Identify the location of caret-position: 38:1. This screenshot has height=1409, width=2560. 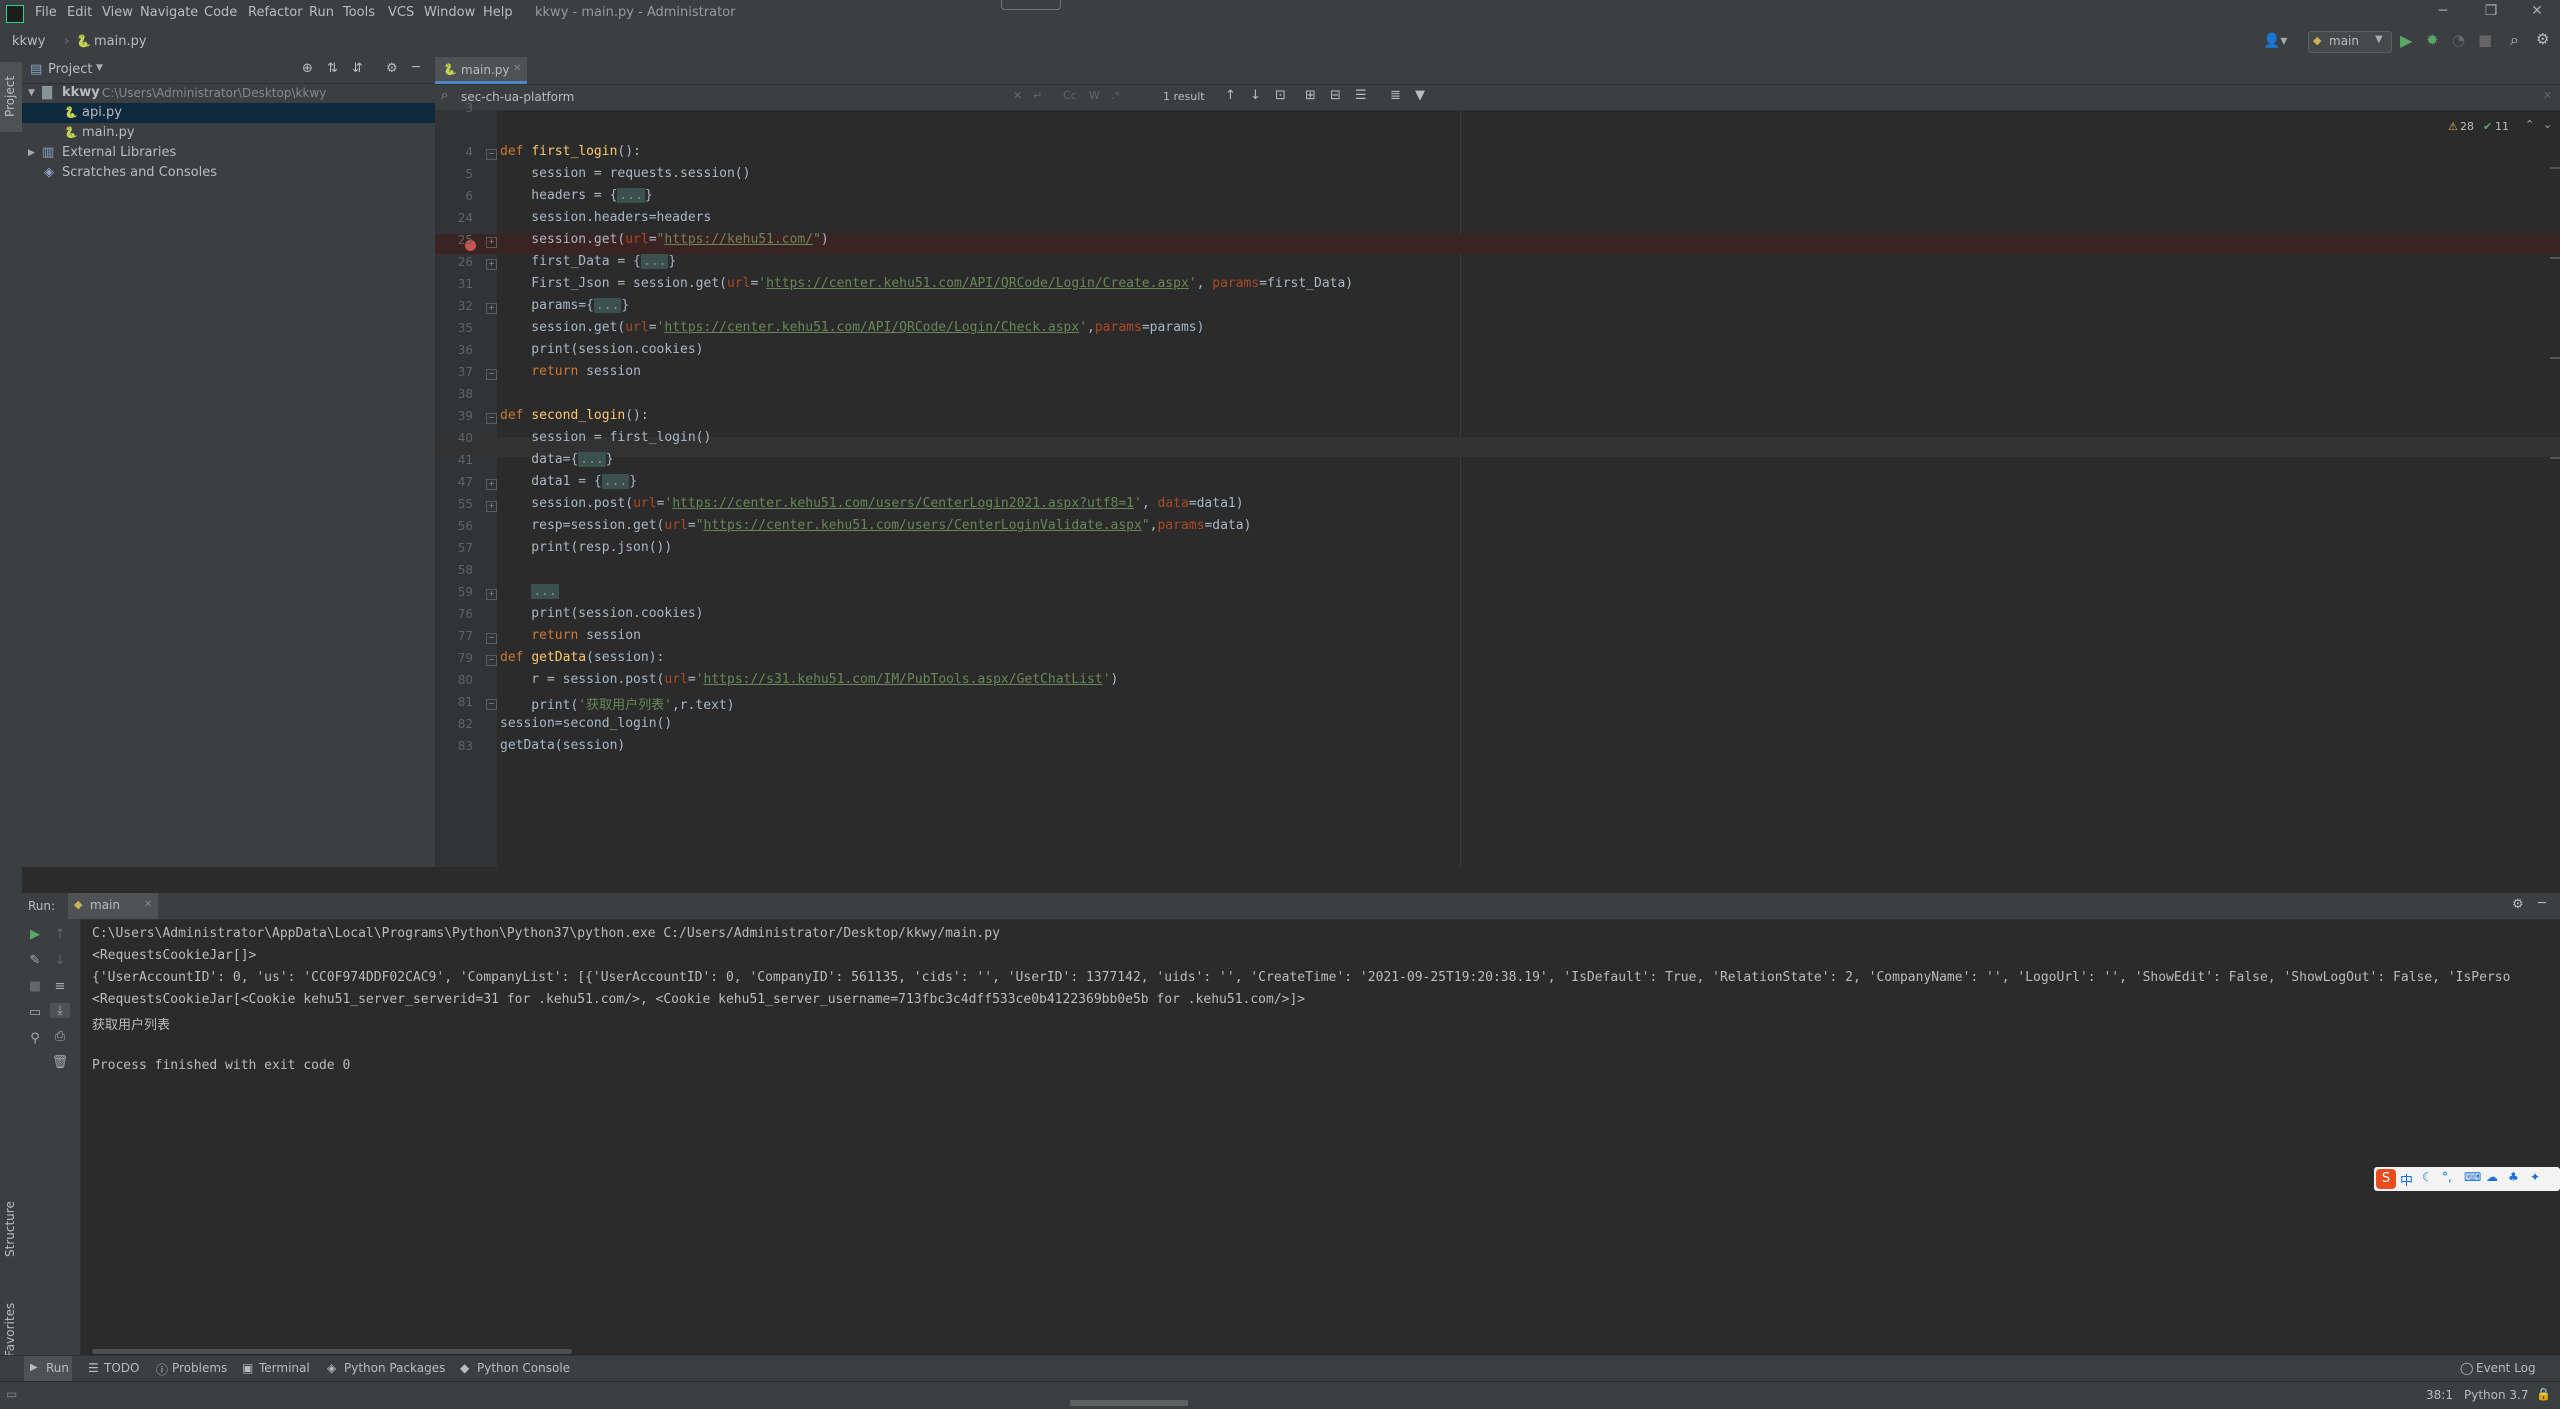
(2439, 1395).